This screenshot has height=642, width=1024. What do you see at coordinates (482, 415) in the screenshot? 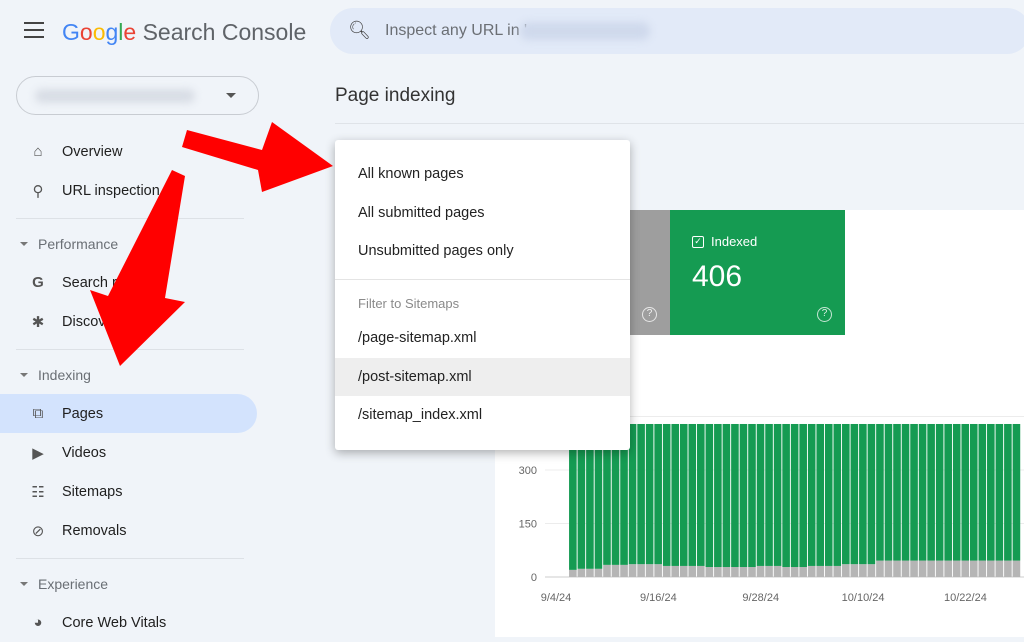
I see `option-sitemap-index: /sitemap_index.xml` at bounding box center [482, 415].